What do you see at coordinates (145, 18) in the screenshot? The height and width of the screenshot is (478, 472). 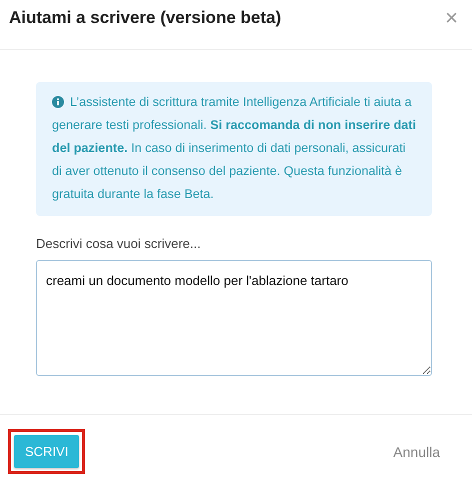 I see `dialog-title: Aiutami a scrivere (versione beta)` at bounding box center [145, 18].